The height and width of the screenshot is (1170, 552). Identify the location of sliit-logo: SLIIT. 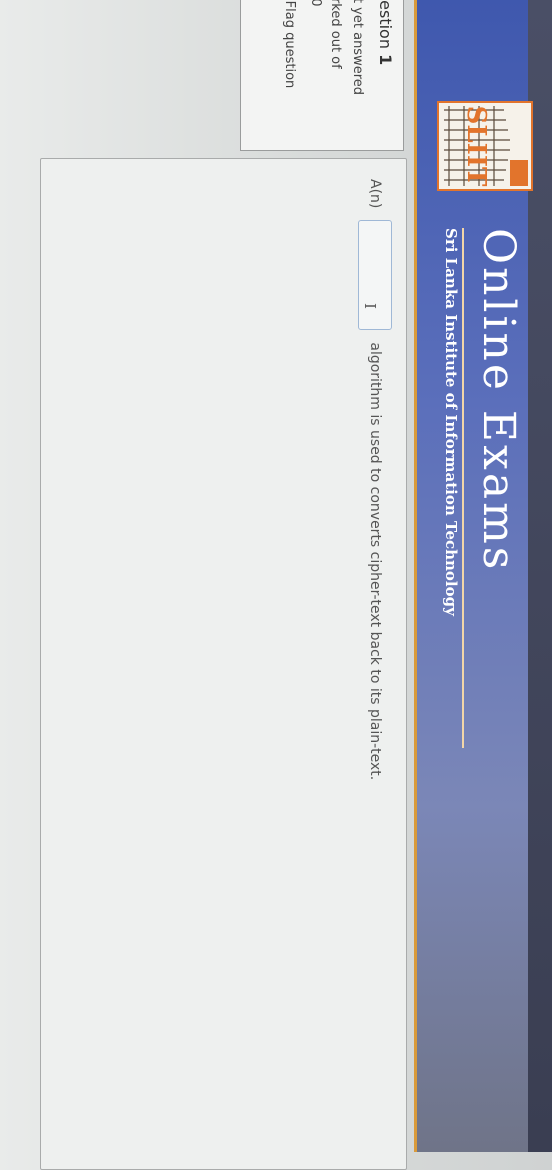
(485, 146).